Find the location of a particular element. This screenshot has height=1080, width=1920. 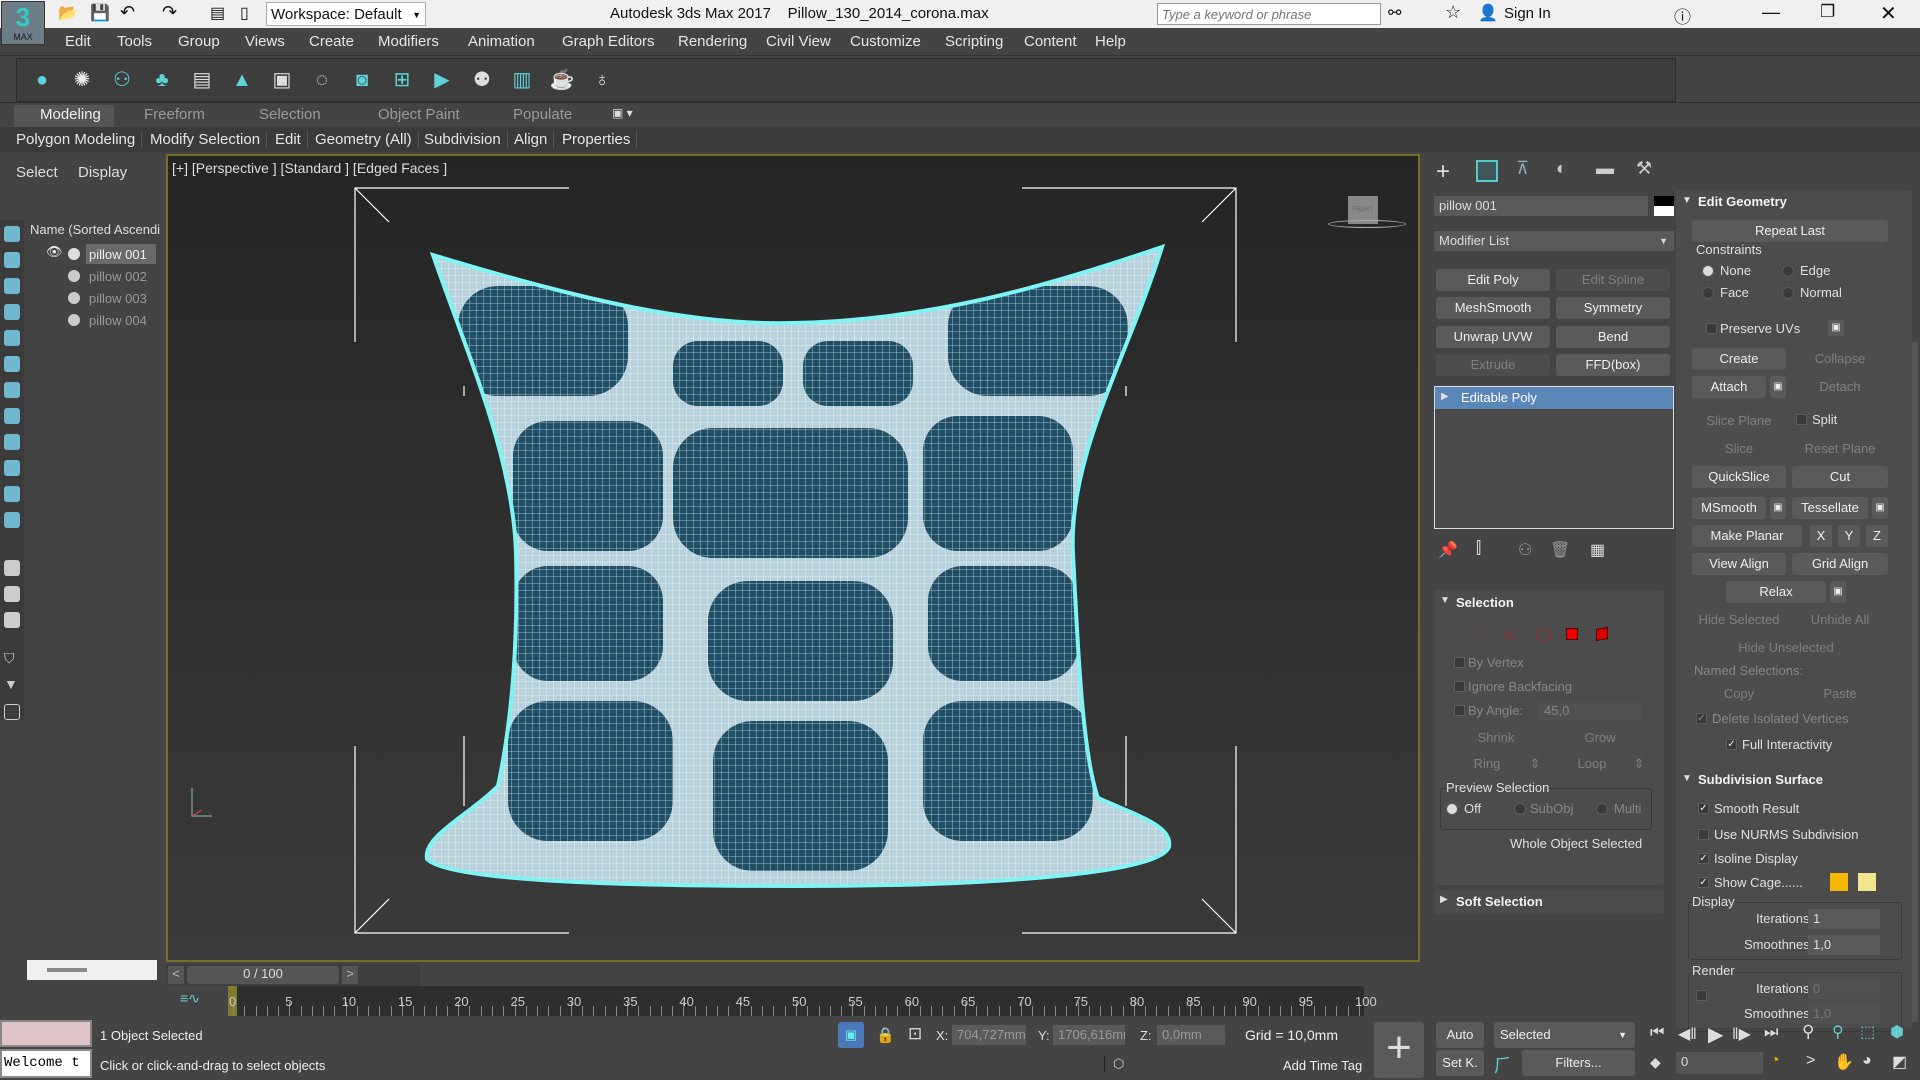

constraint-face-radio is located at coordinates (1708, 293).